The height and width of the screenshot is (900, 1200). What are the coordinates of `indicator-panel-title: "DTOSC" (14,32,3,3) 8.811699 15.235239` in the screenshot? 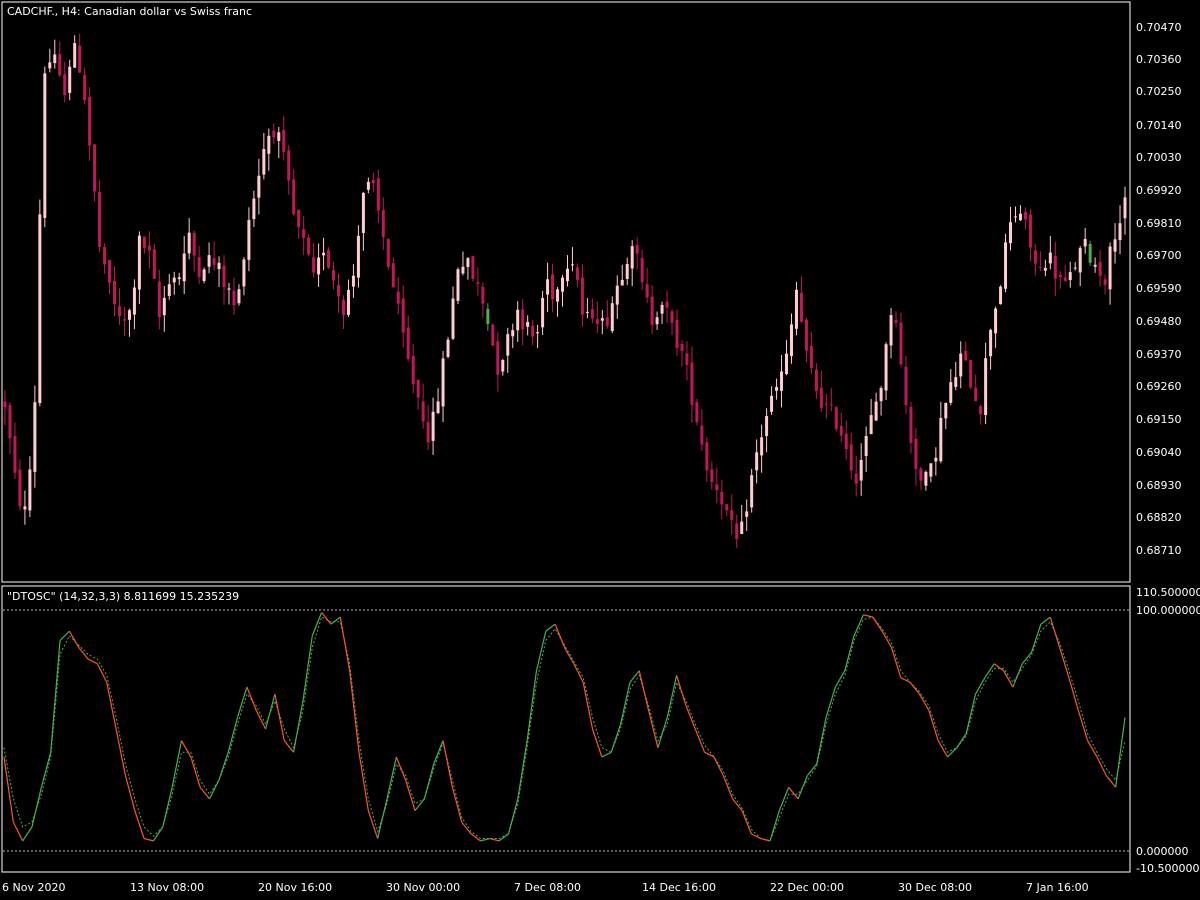 It's located at (123, 596).